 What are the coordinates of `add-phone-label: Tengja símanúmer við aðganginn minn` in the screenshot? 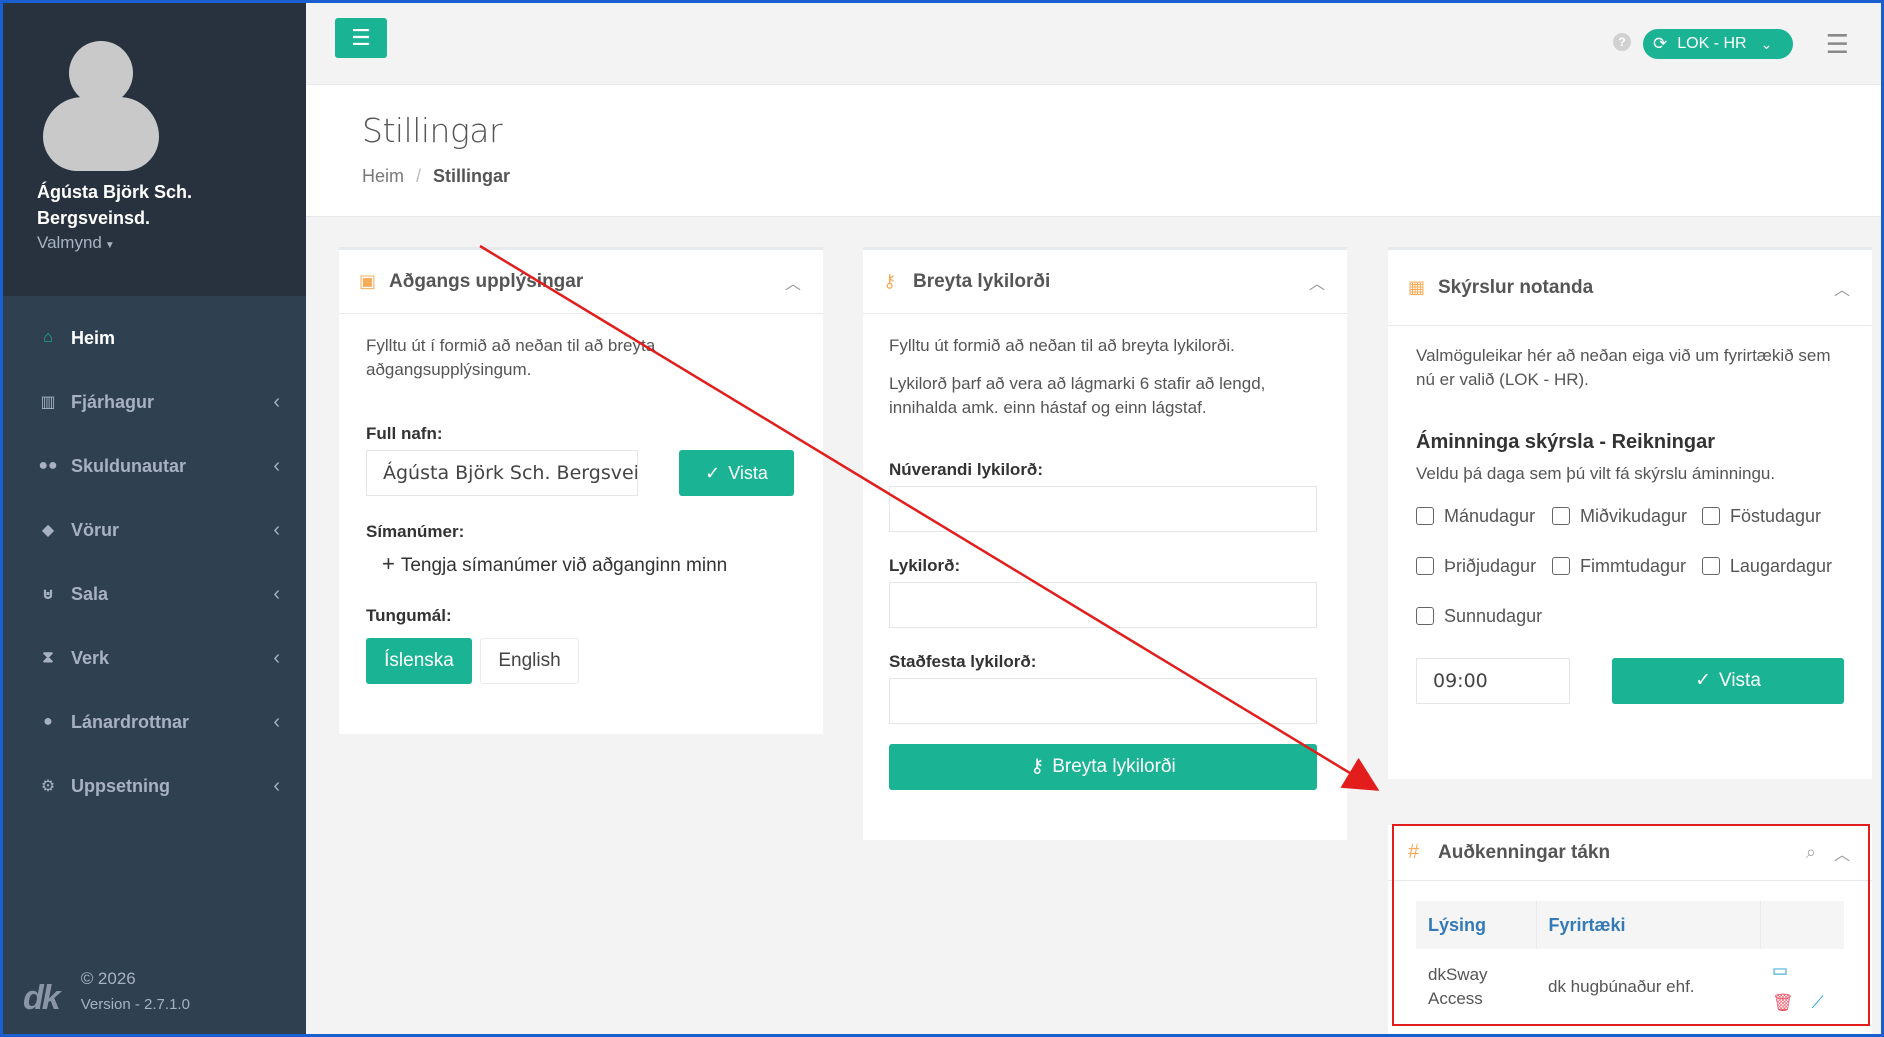 It's located at (564, 565).